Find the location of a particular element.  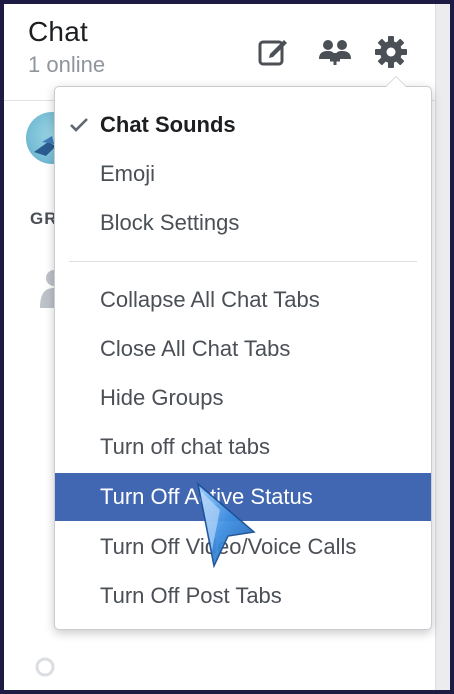

menu-item-turn-off-video-voice-calls: Turn Off Video/Voice Calls is located at coordinates (243, 547).